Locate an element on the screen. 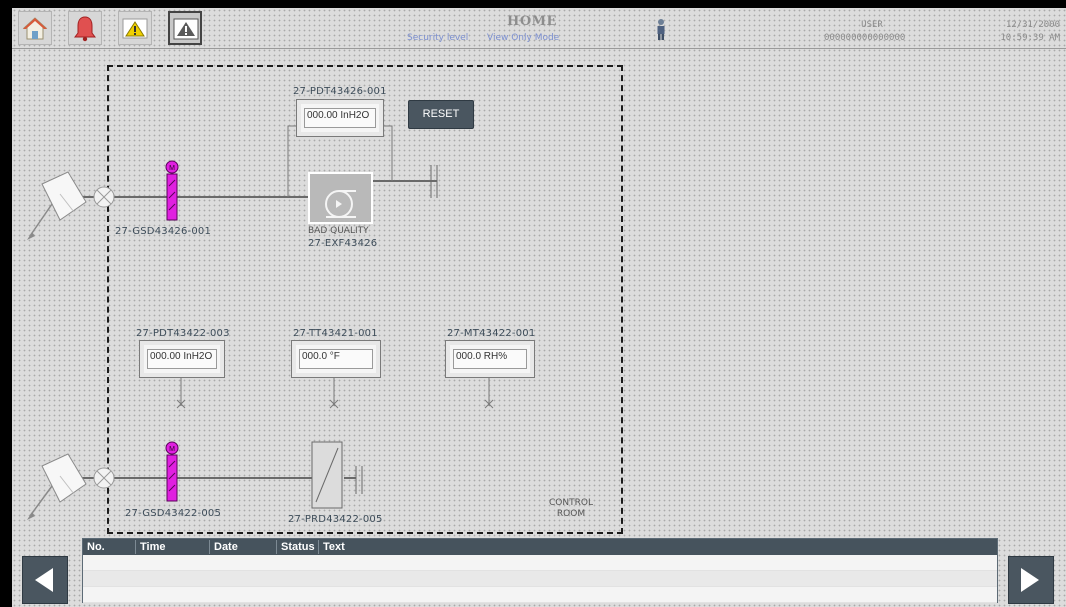 This screenshot has width=1066, height=607. arrow-left-icon is located at coordinates (44, 580).